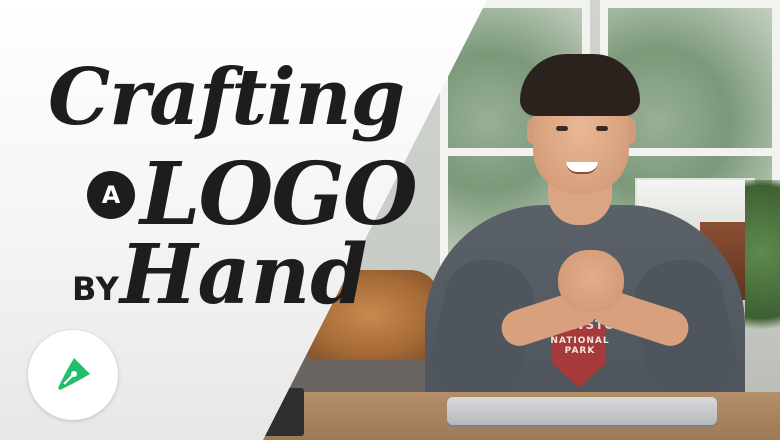  I want to click on clasped-hands, so click(591, 281).